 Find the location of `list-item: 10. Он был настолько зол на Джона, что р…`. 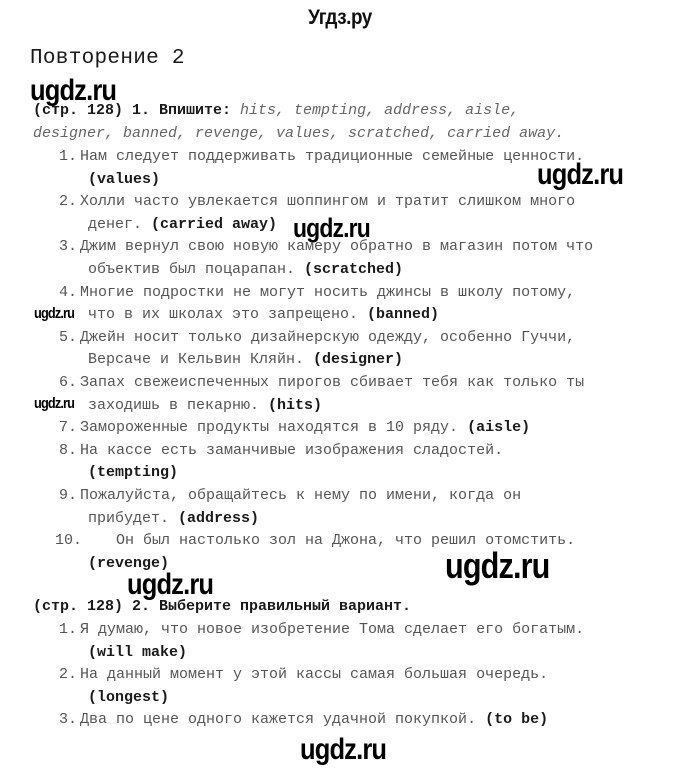

list-item: 10. Он был настолько зол на Джона, что р… is located at coordinates (315, 541).